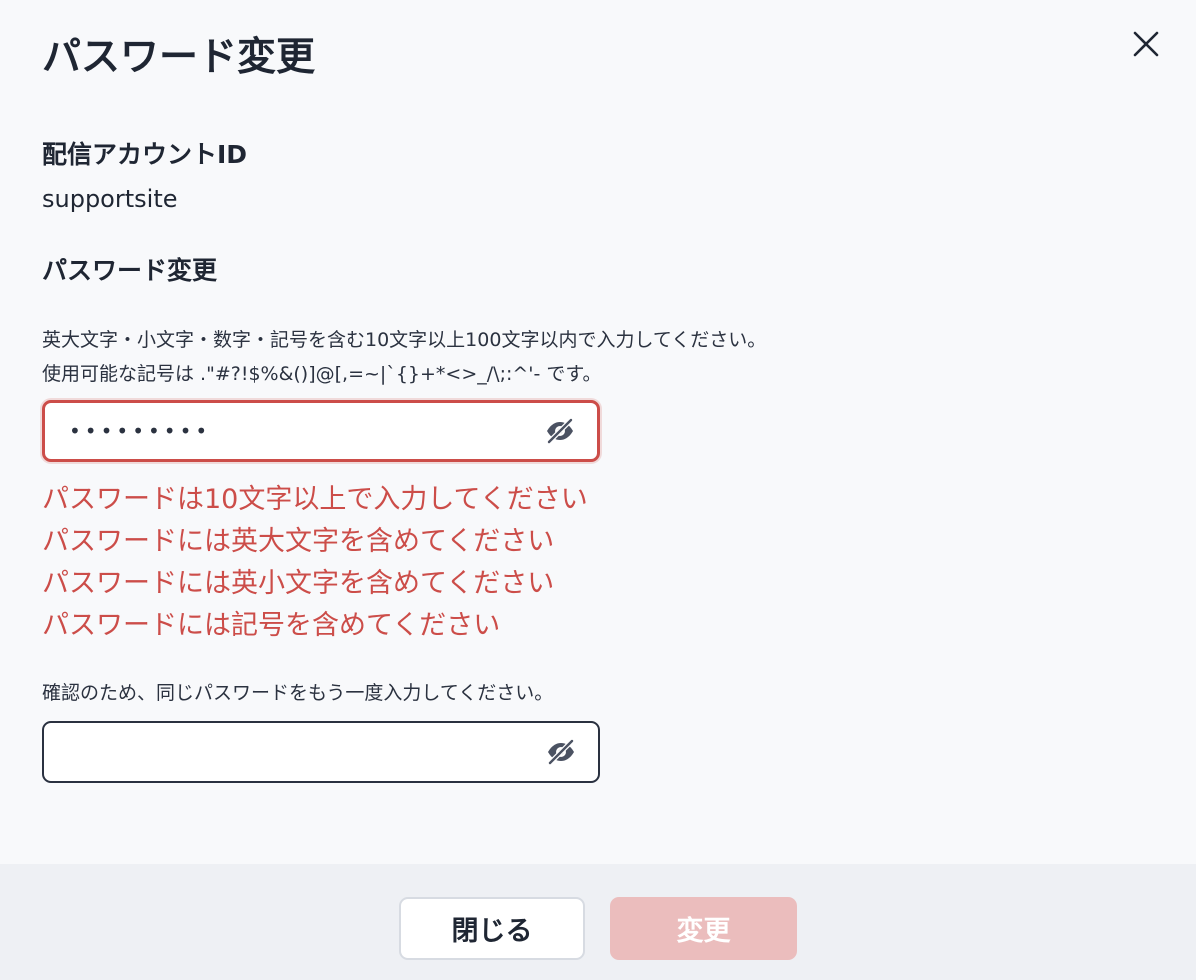  Describe the element at coordinates (298, 693) in the screenshot. I see `confirm-password-help: 確認のため、同じパスワードをもう一度入力してください。` at that location.